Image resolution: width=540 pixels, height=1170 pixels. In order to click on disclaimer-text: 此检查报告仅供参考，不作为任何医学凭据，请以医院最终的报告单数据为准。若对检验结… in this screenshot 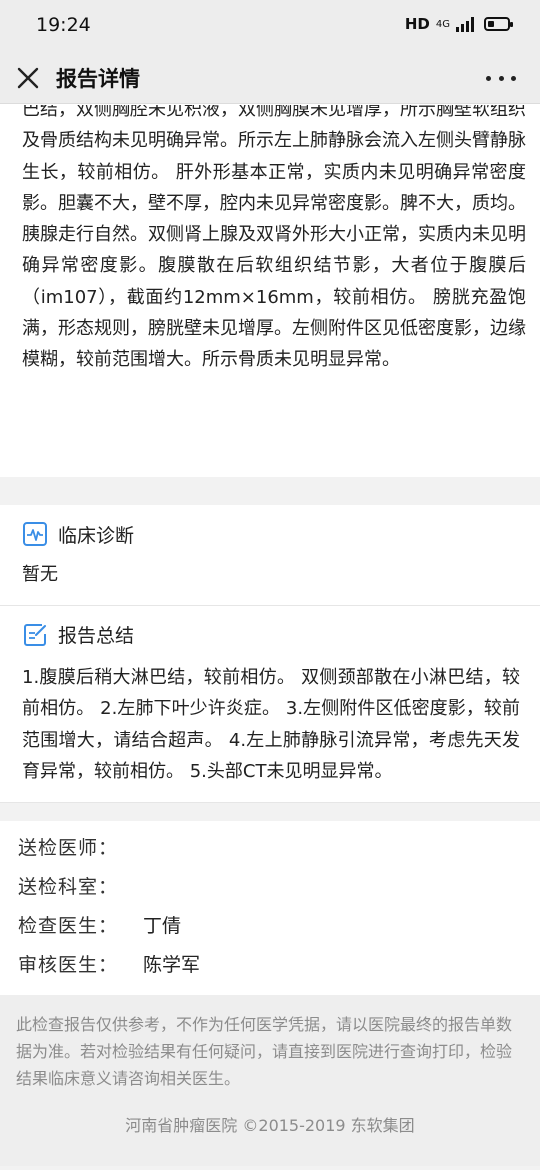, I will do `click(270, 1050)`.